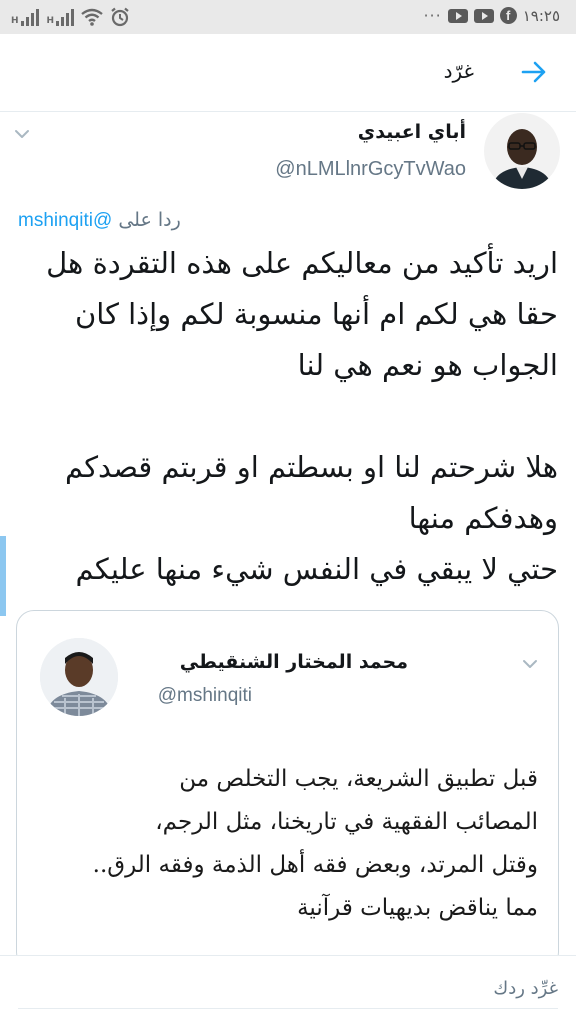 The width and height of the screenshot is (576, 1024). I want to click on status-time: ١٩:٢٥, so click(541, 15).